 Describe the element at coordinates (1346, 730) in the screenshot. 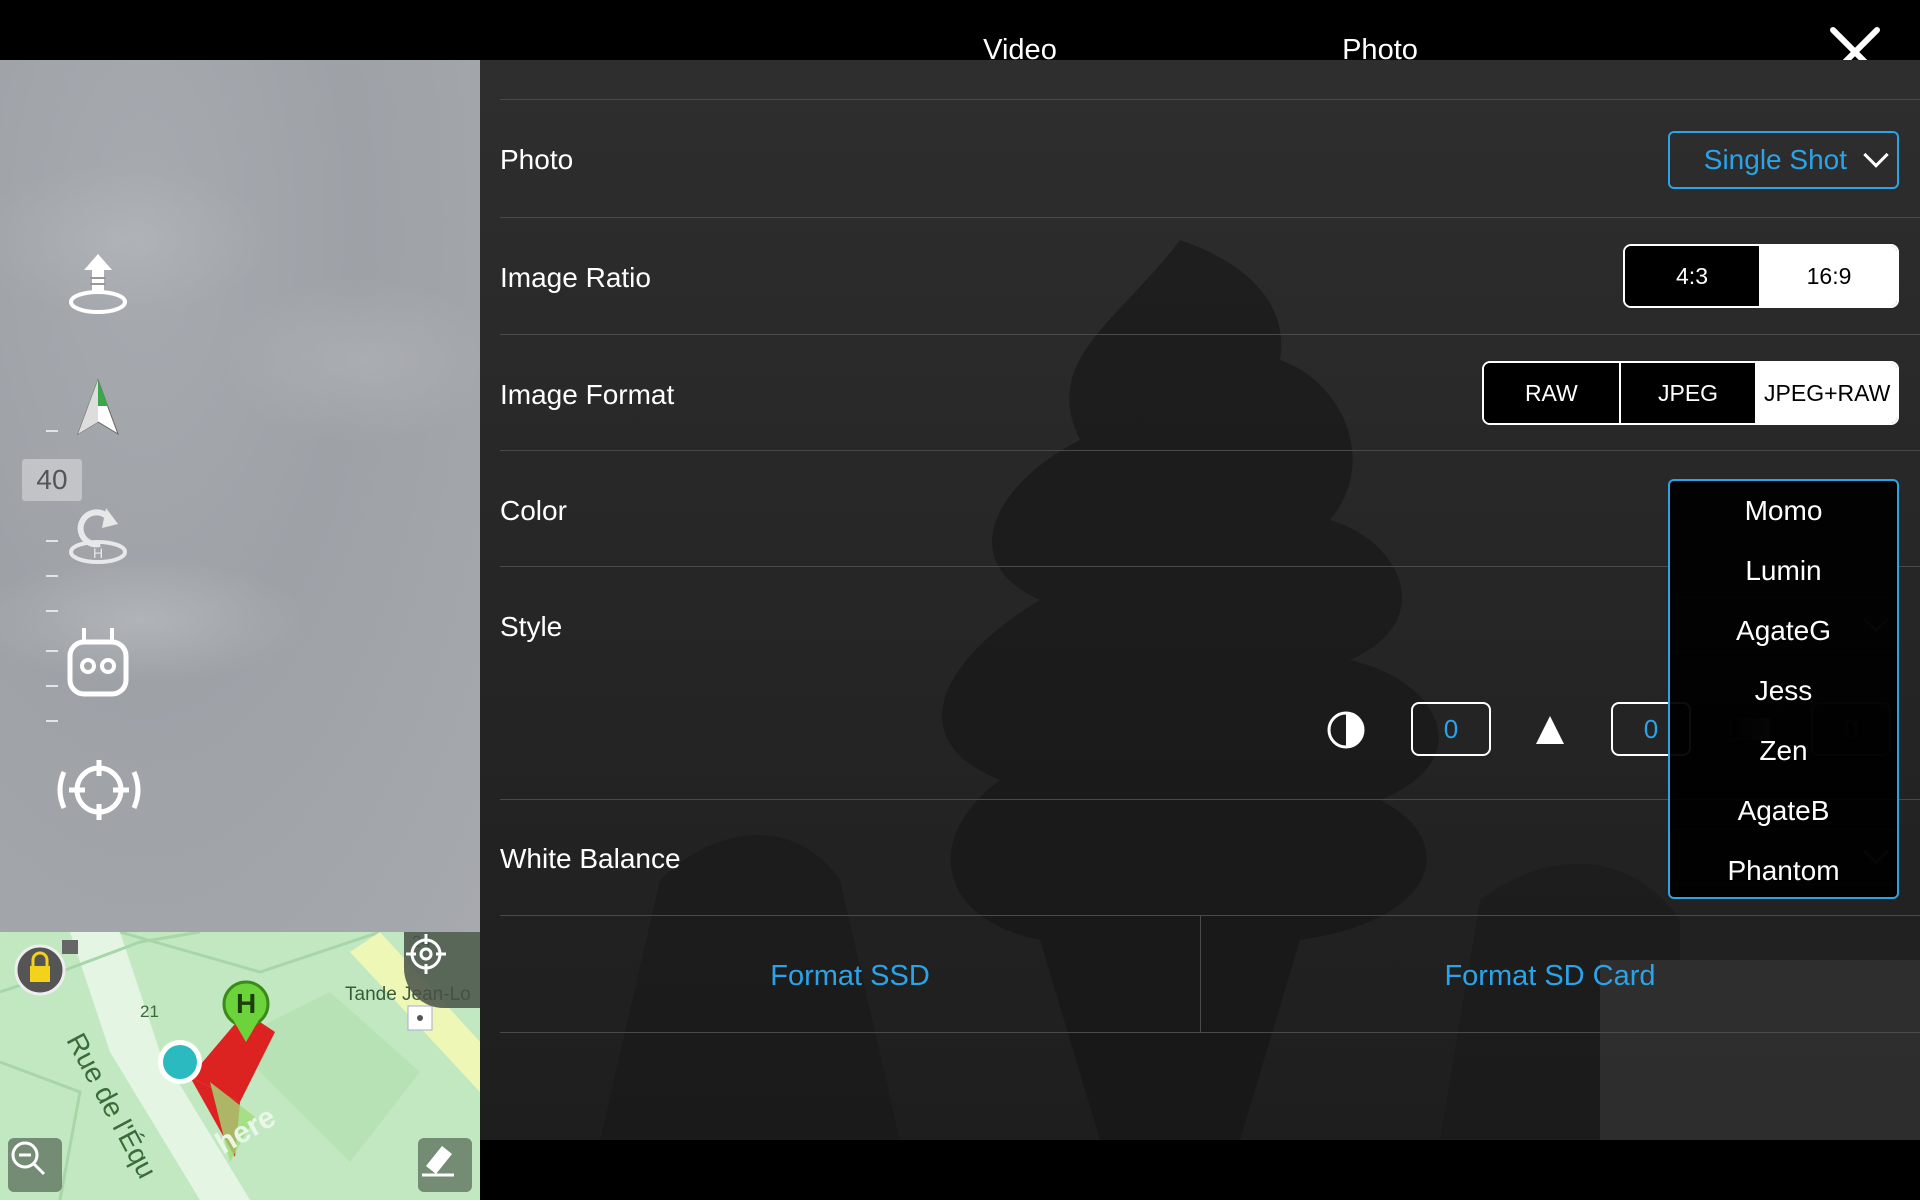

I see `sharpness-icon` at that location.